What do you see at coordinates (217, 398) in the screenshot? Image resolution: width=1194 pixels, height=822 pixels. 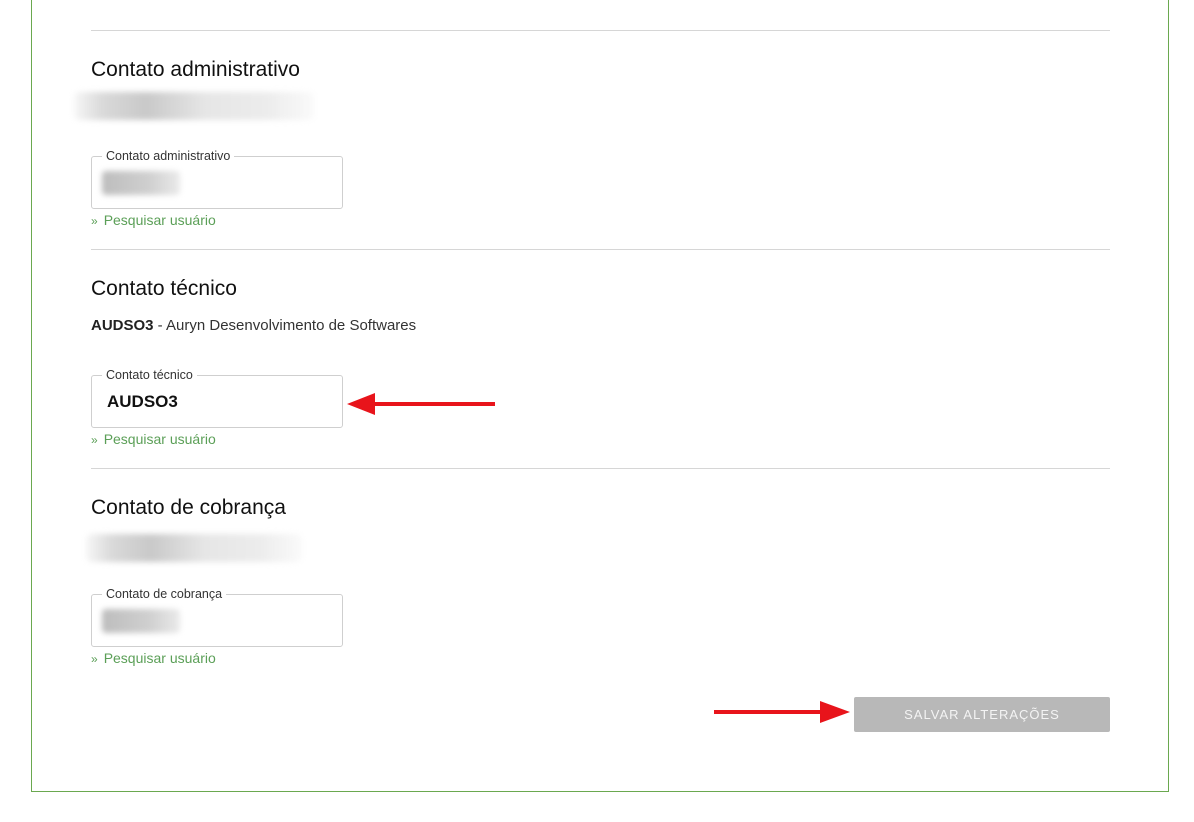 I see `technical-contact-field: Contato técnico AUDSO3` at bounding box center [217, 398].